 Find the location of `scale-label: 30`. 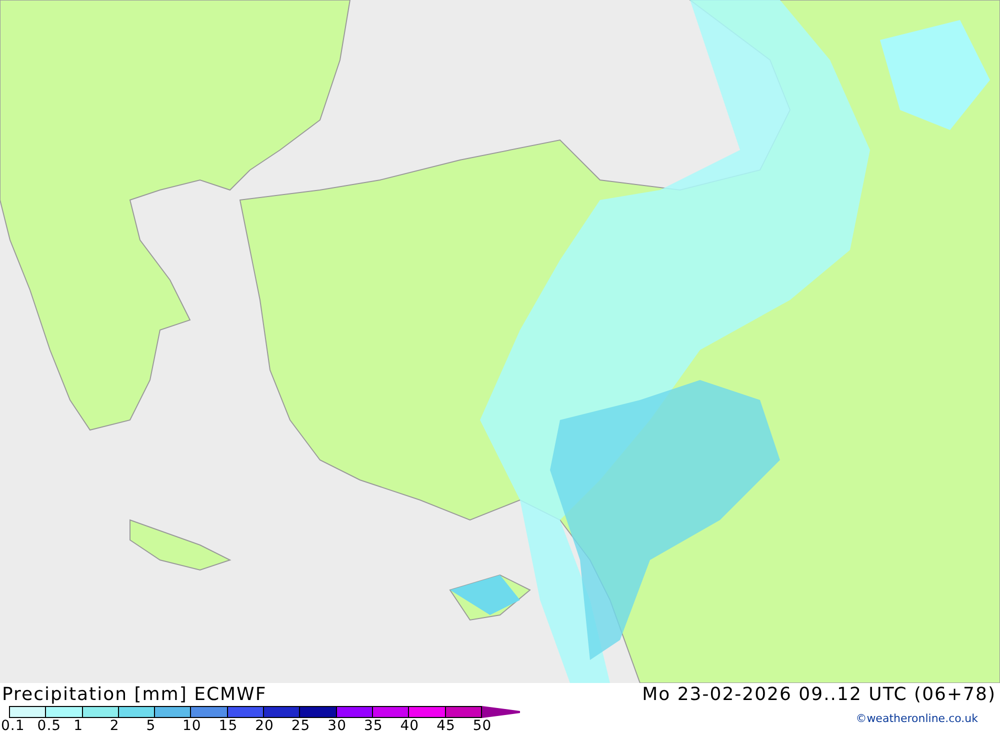

scale-label: 30 is located at coordinates (338, 725).